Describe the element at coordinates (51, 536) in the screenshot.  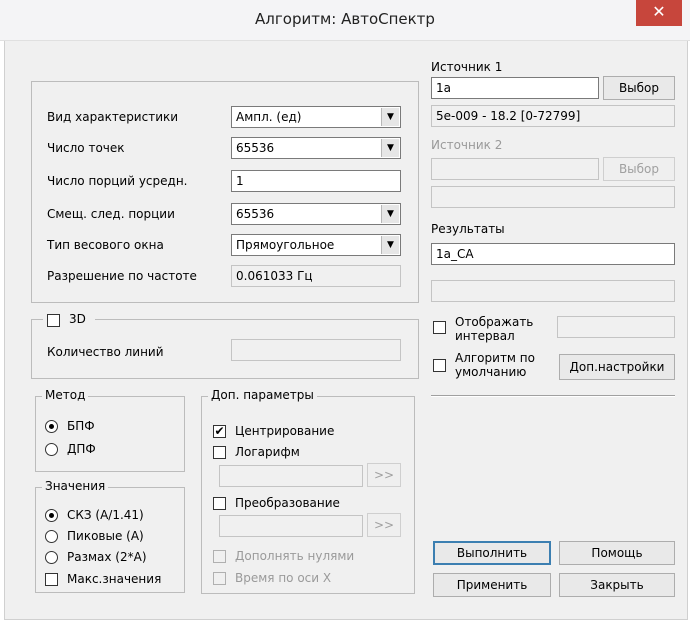
I see `radio-peak` at that location.